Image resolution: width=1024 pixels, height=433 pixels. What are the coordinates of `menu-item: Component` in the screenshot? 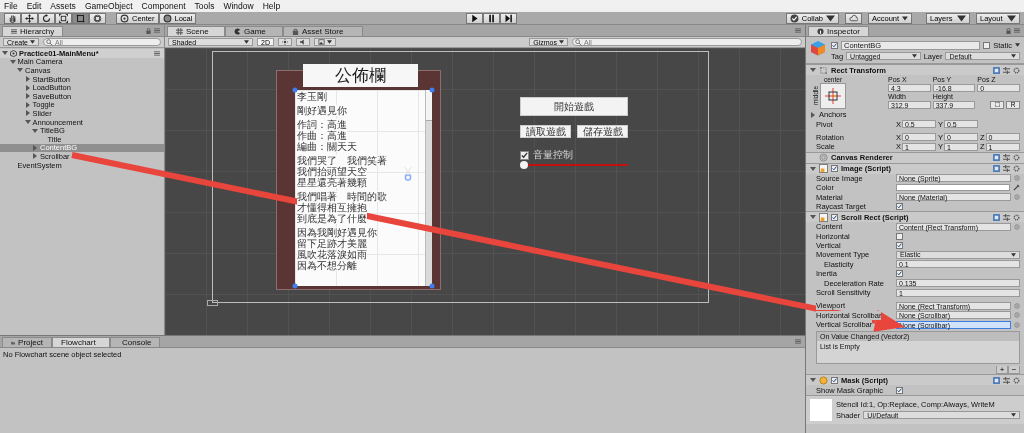 It's located at (163, 6).